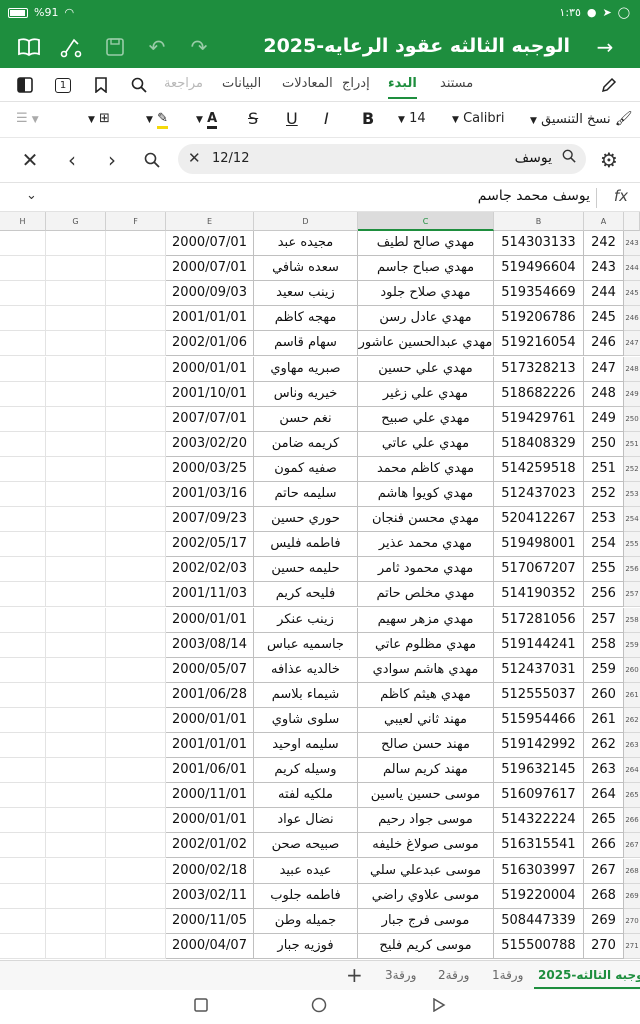 Image resolution: width=640 pixels, height=1024 pixels. I want to click on cell-d: سليمه حاتم, so click(306, 495).